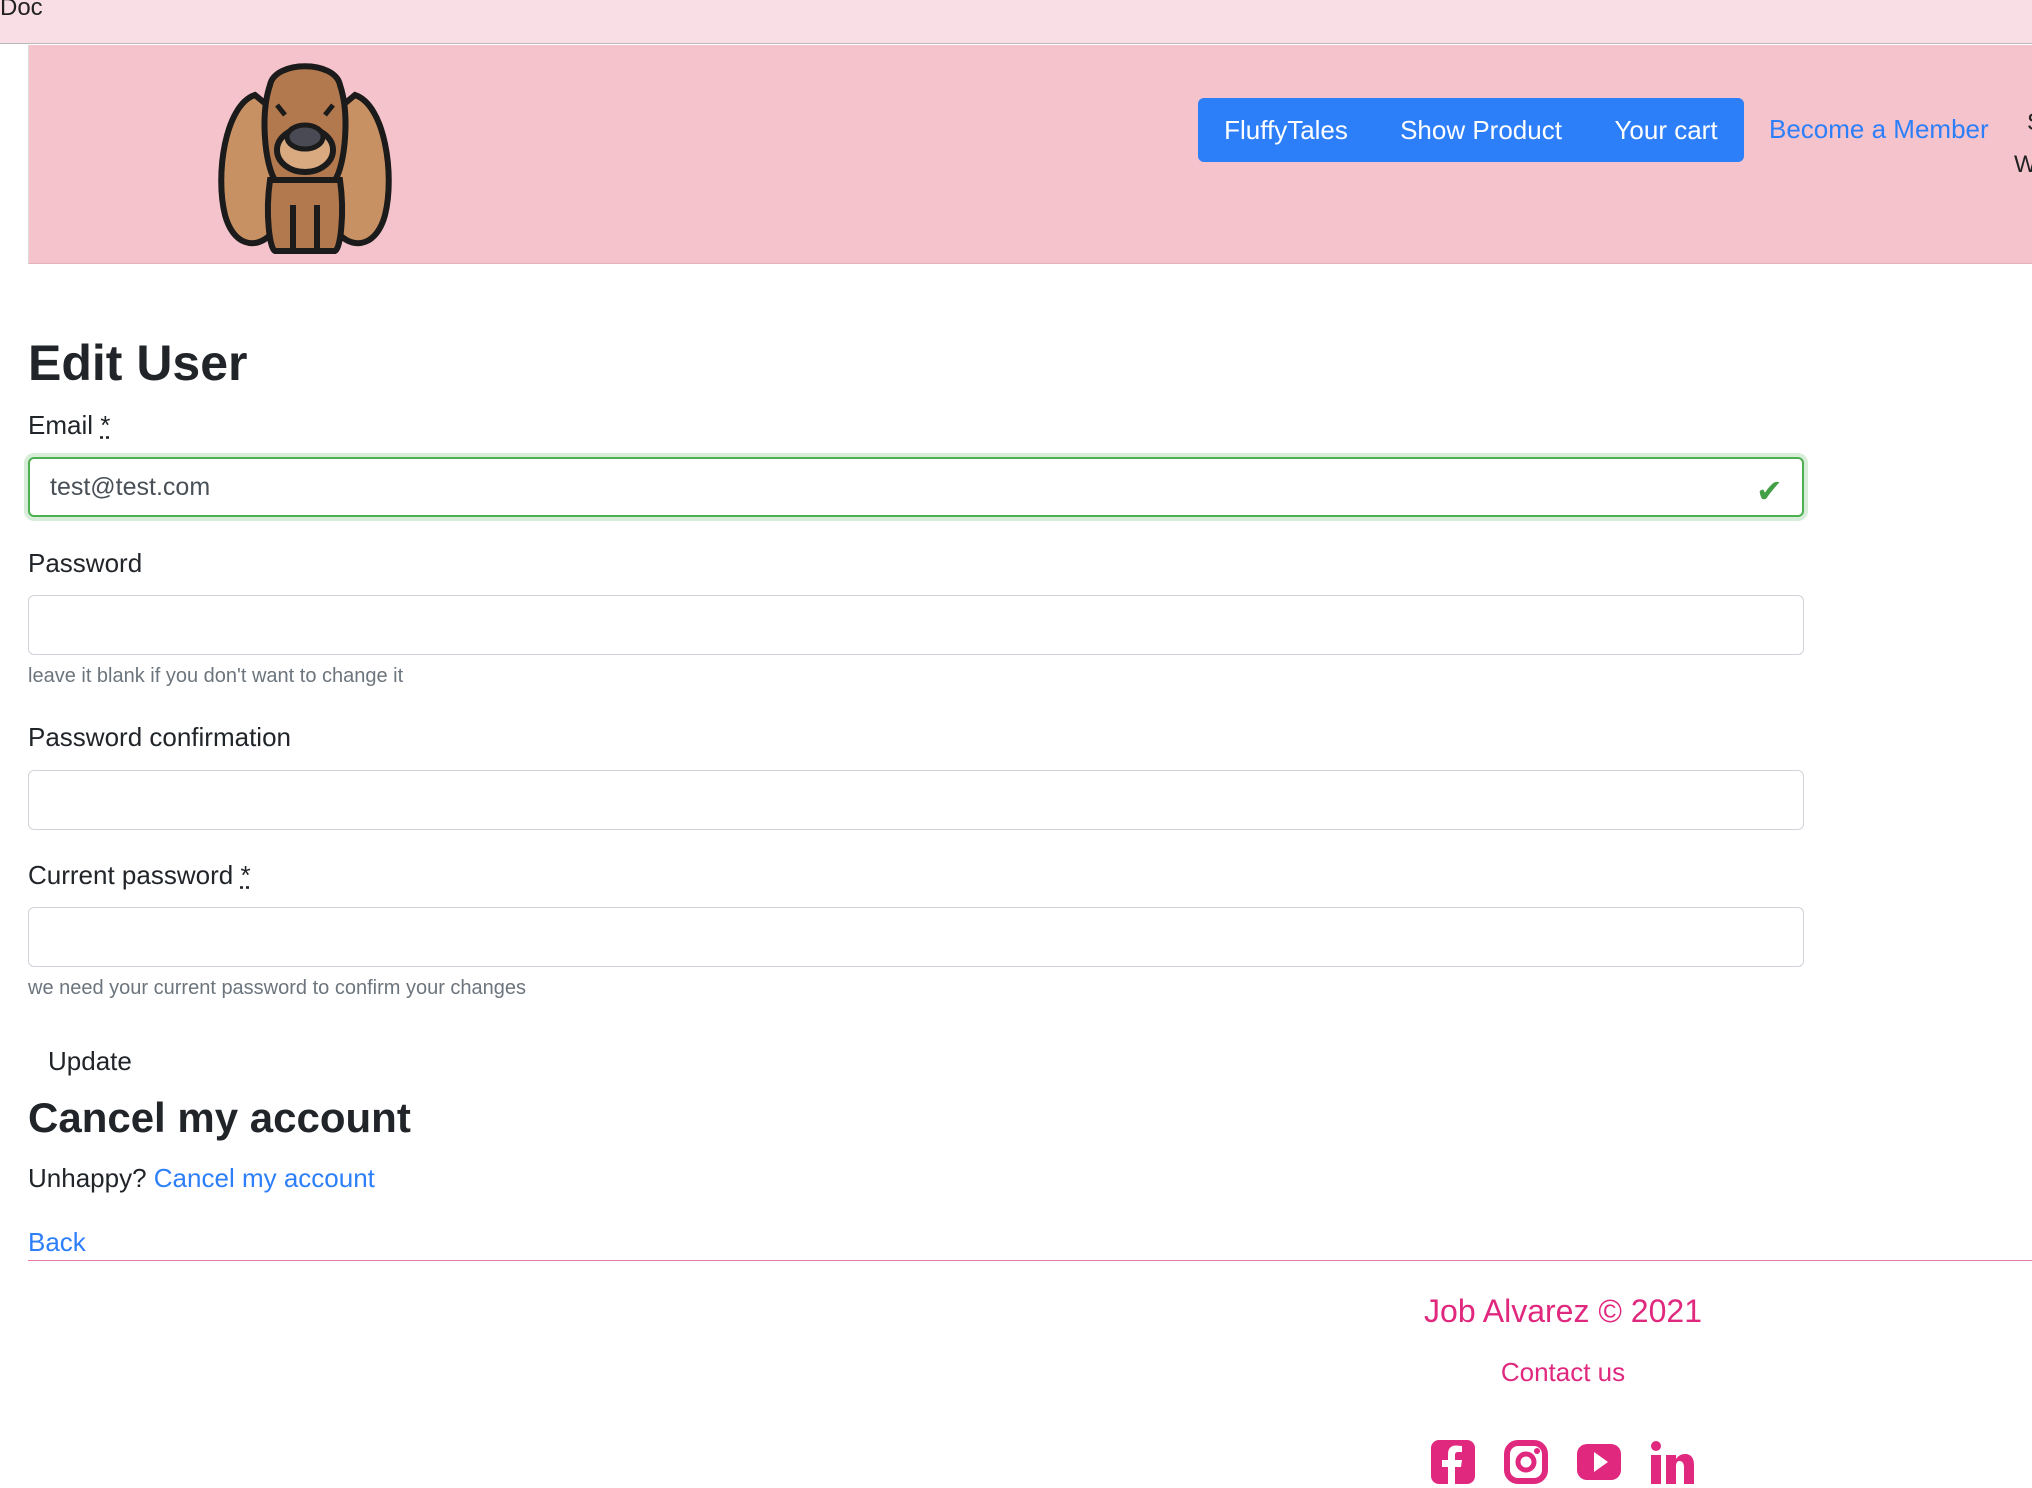  Describe the element at coordinates (1286, 130) in the screenshot. I see `nav-fluffytales-button: FluffyTales` at that location.